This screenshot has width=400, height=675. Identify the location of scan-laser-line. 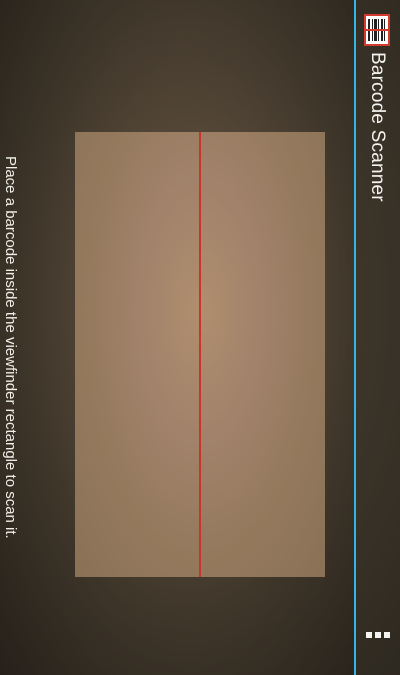
(200, 354).